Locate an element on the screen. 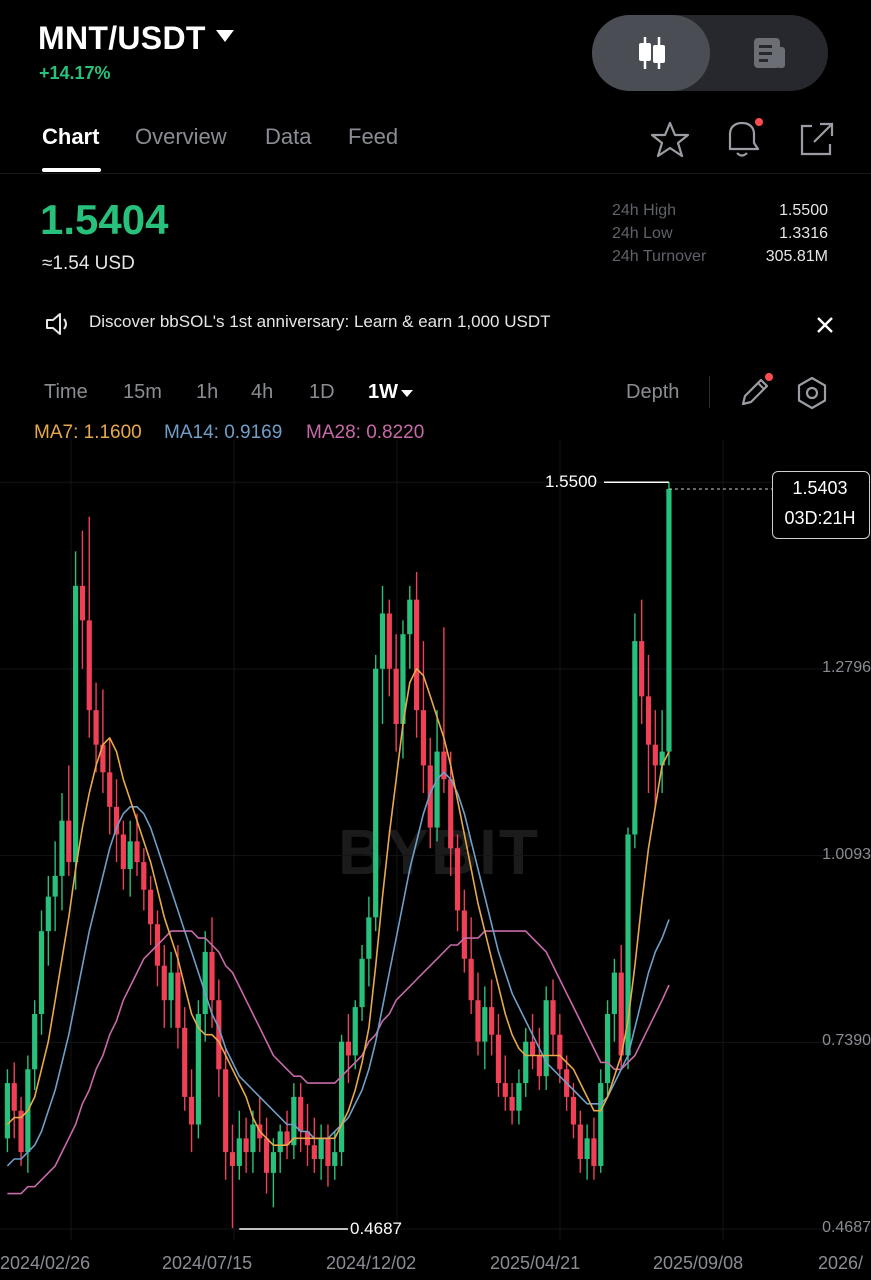 This screenshot has height=1280, width=871. document-icon is located at coordinates (769, 53).